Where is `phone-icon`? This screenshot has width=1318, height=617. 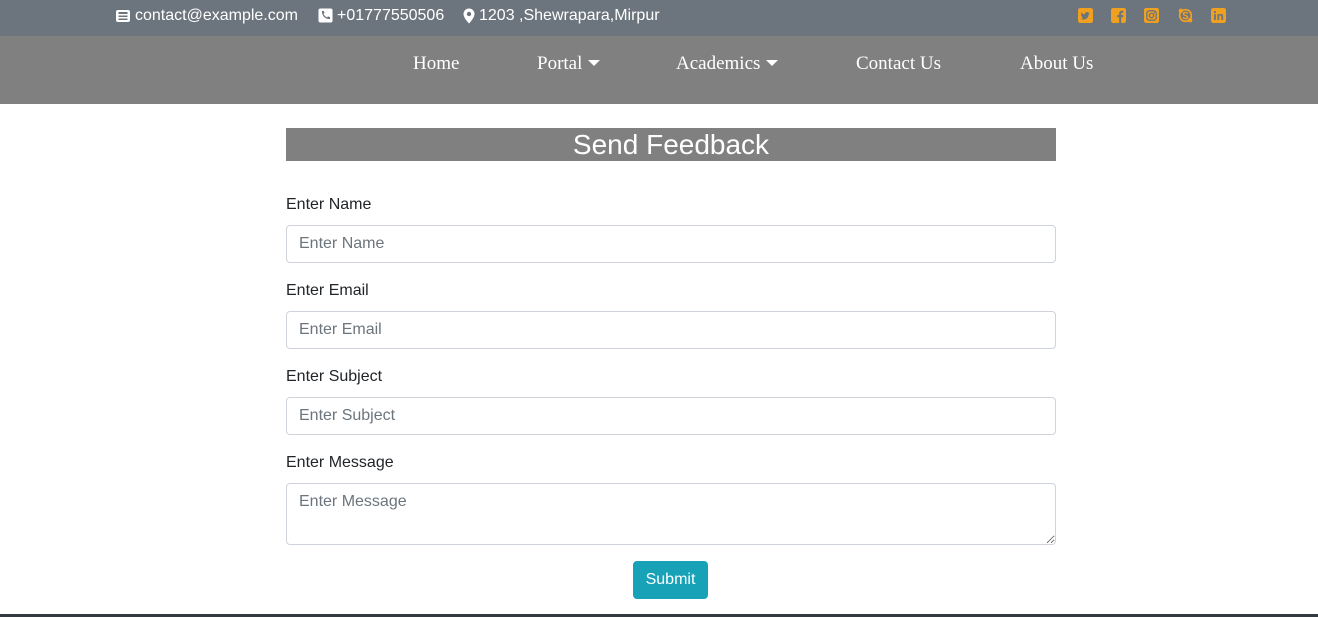 phone-icon is located at coordinates (325, 15).